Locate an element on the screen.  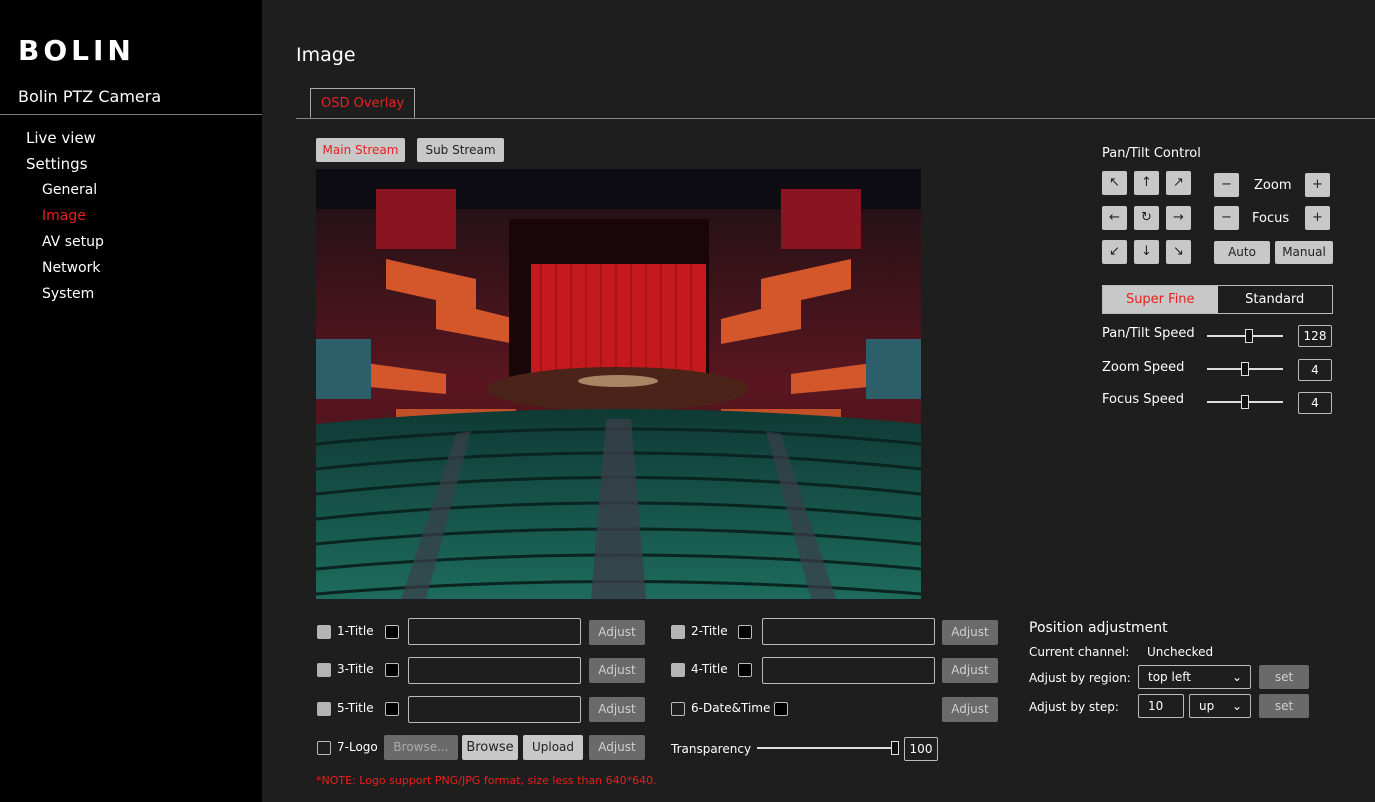
title5-input is located at coordinates (494, 709).